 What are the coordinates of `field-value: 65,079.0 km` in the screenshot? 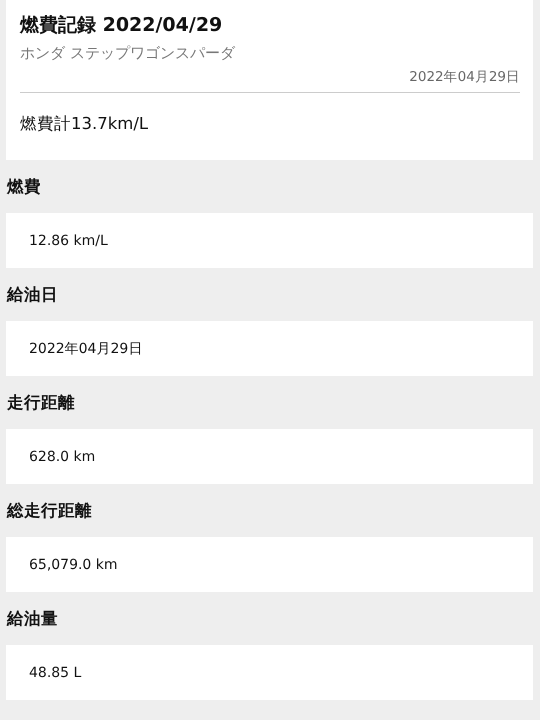 It's located at (269, 564).